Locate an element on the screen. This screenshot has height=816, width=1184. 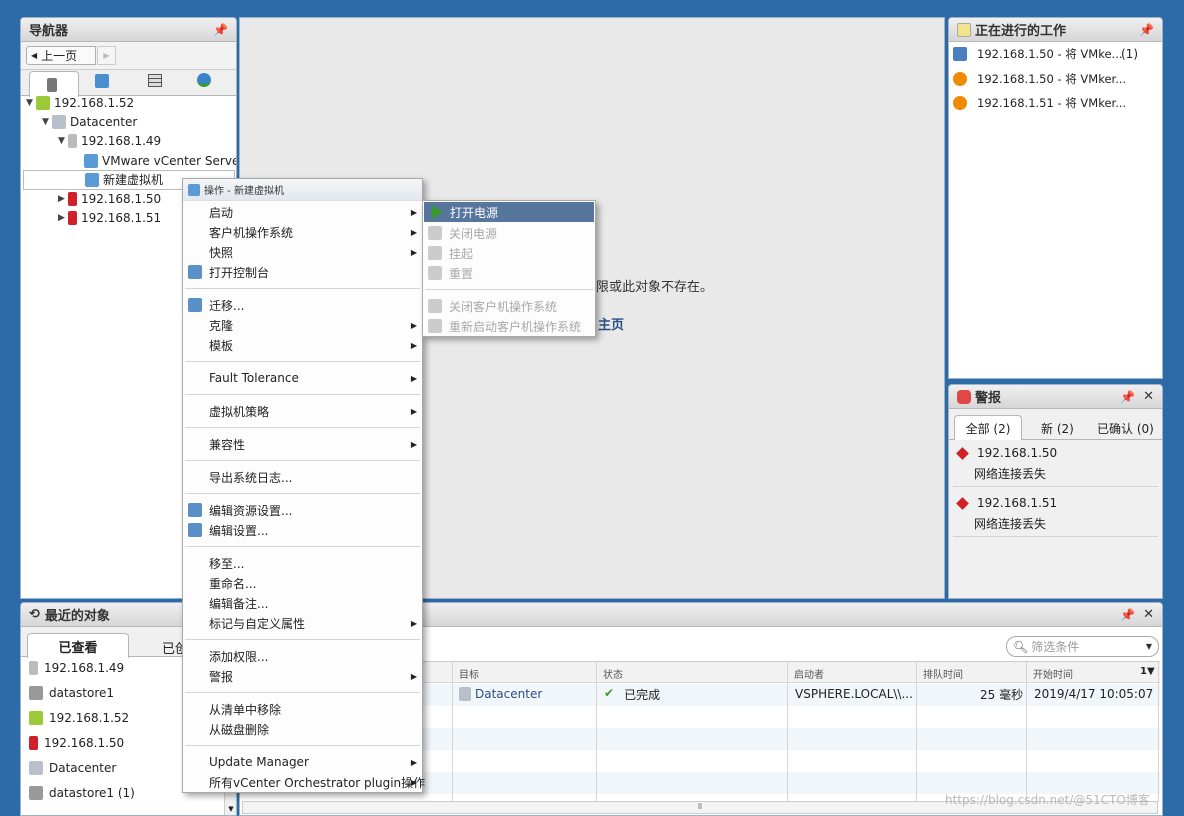
menu-item-label: 警报 is located at coordinates (221, 676).